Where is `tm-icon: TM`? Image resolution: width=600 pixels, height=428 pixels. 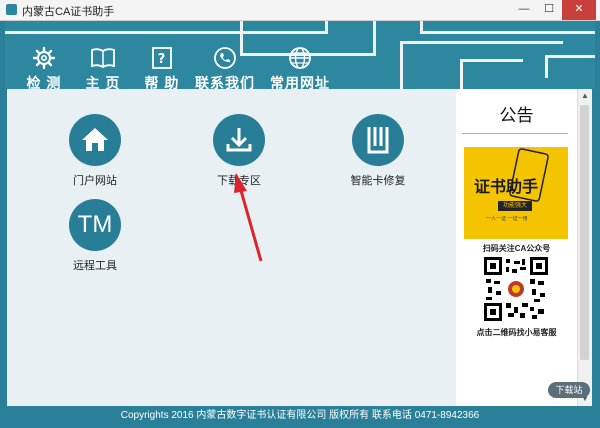
tm-icon: TM is located at coordinates (95, 225).